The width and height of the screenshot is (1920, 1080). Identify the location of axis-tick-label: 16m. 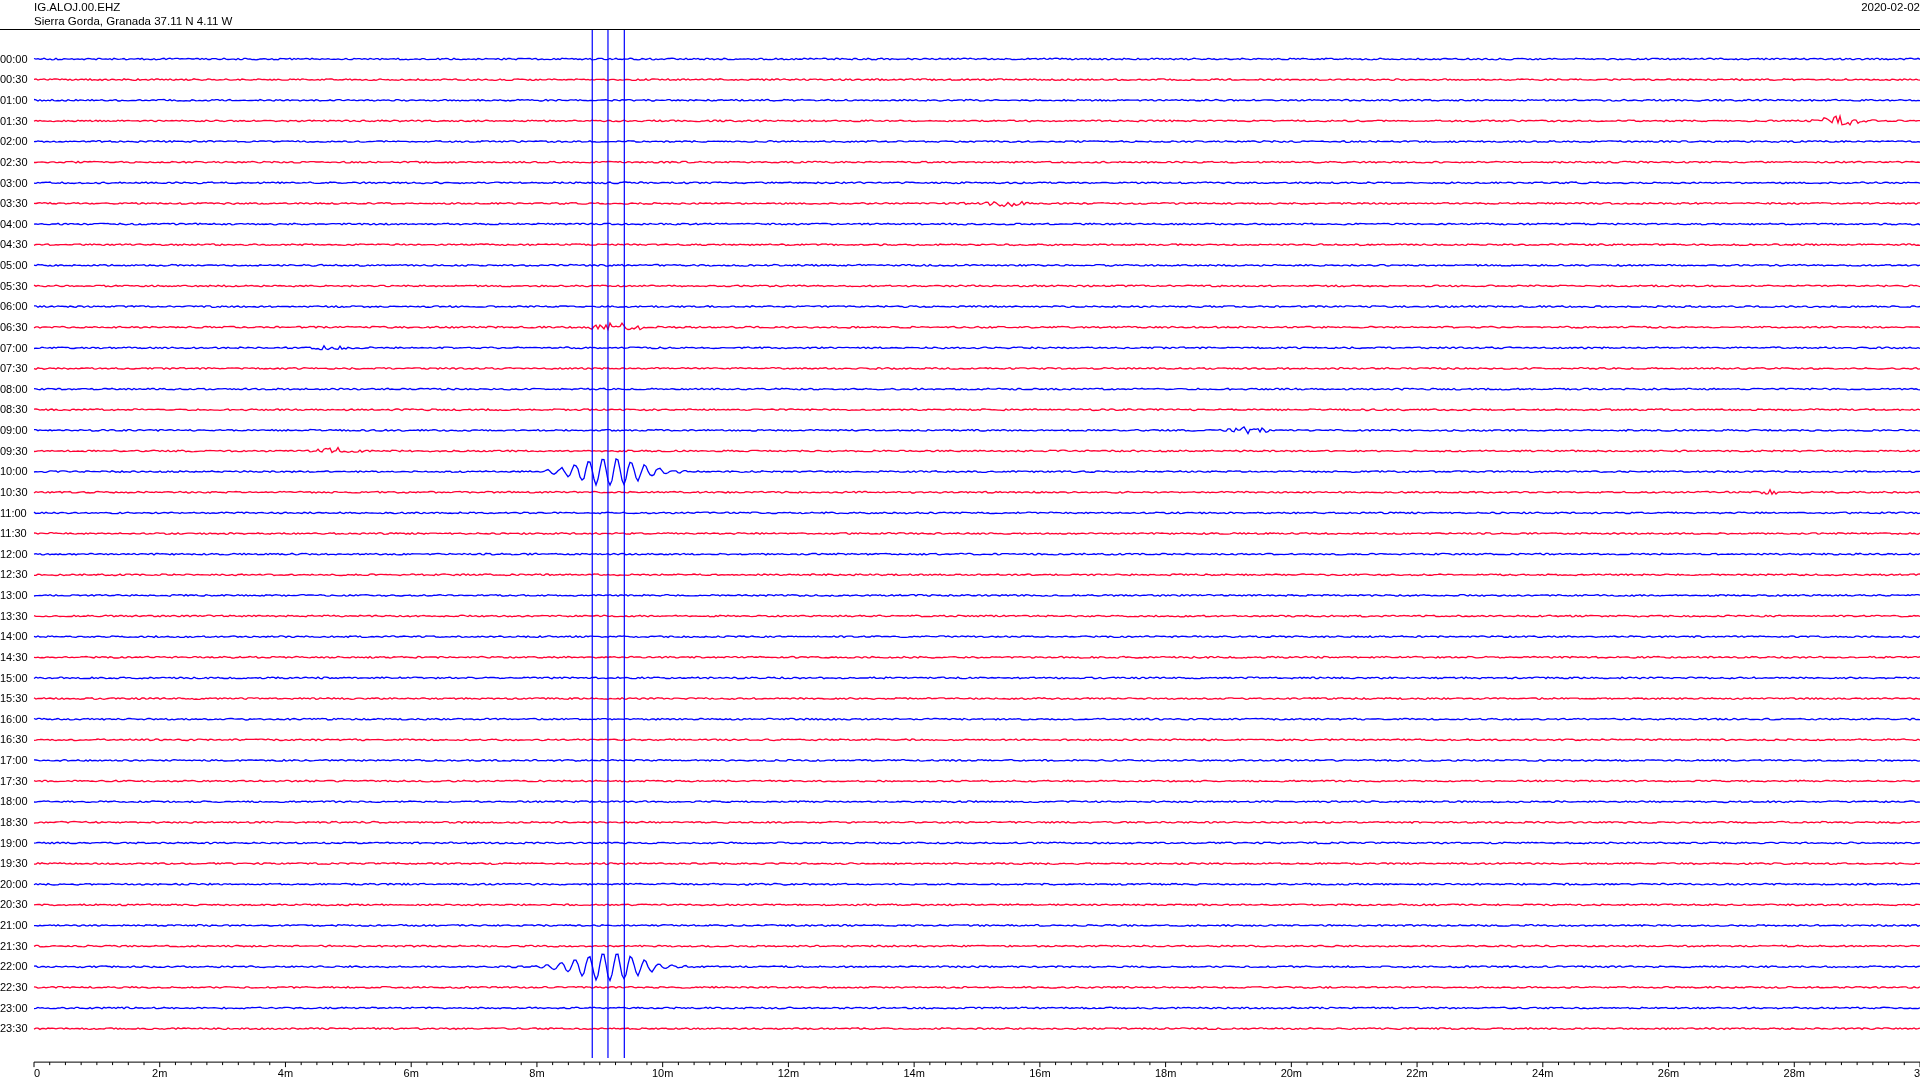
(1040, 1073).